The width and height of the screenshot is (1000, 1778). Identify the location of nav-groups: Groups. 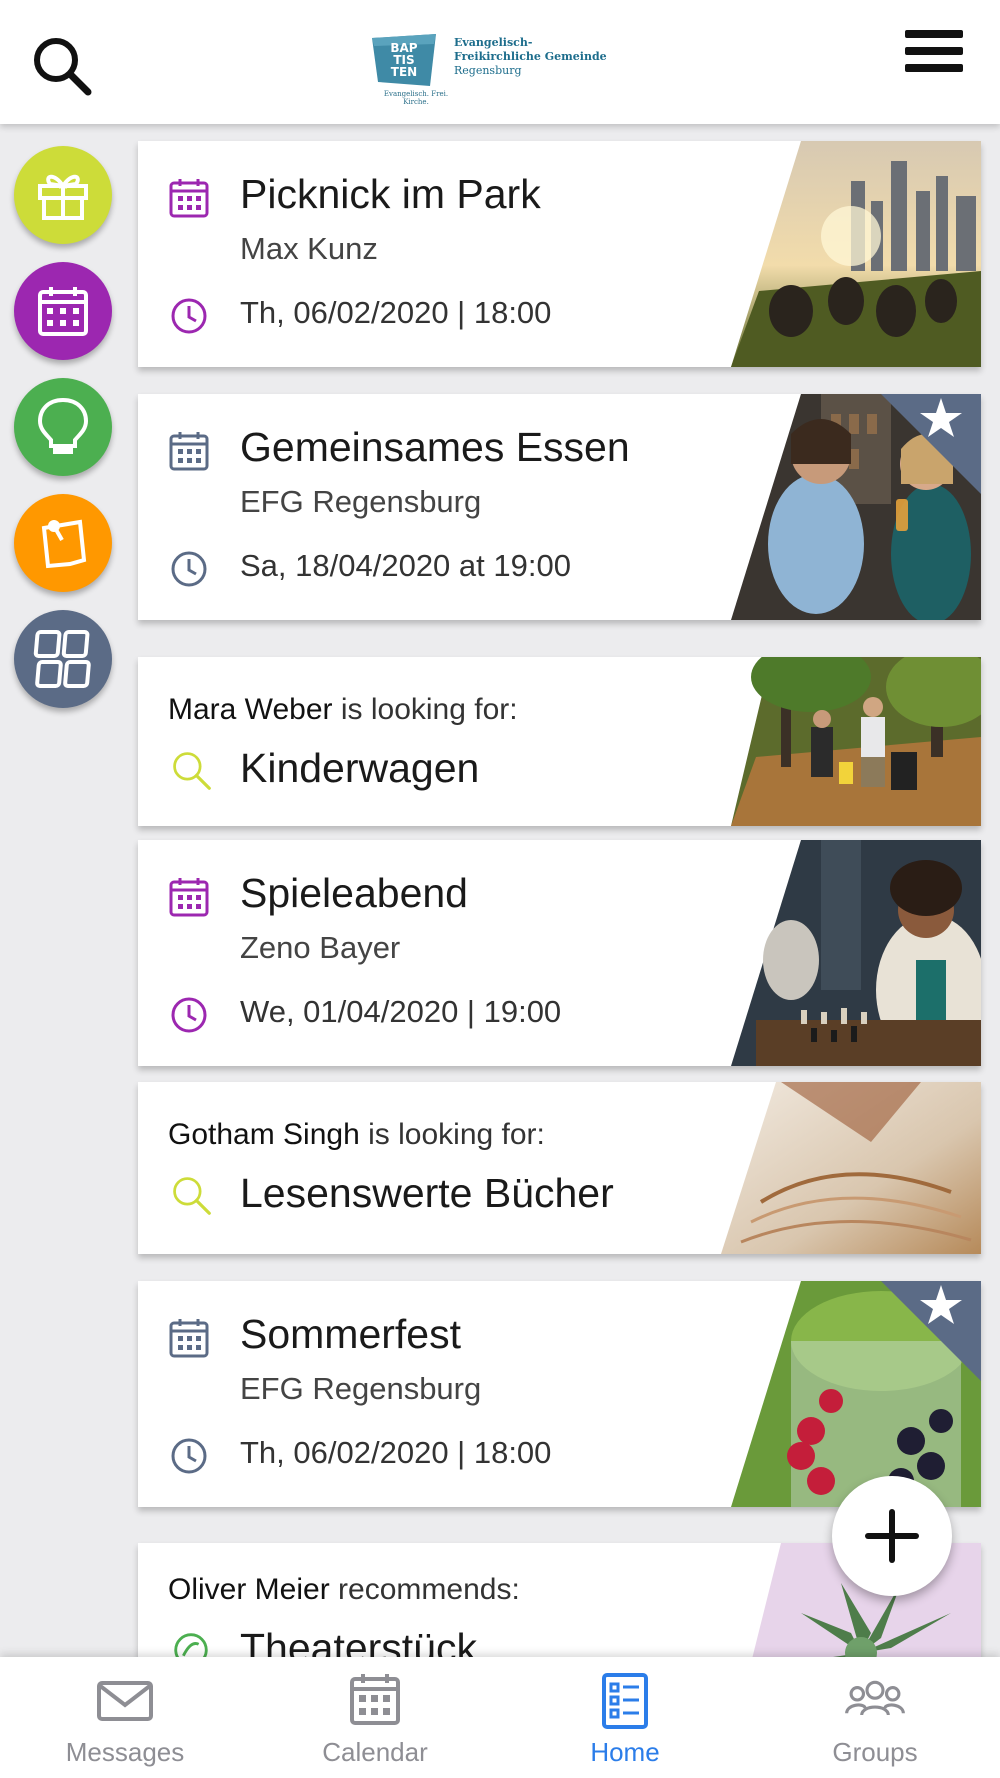
(875, 1717).